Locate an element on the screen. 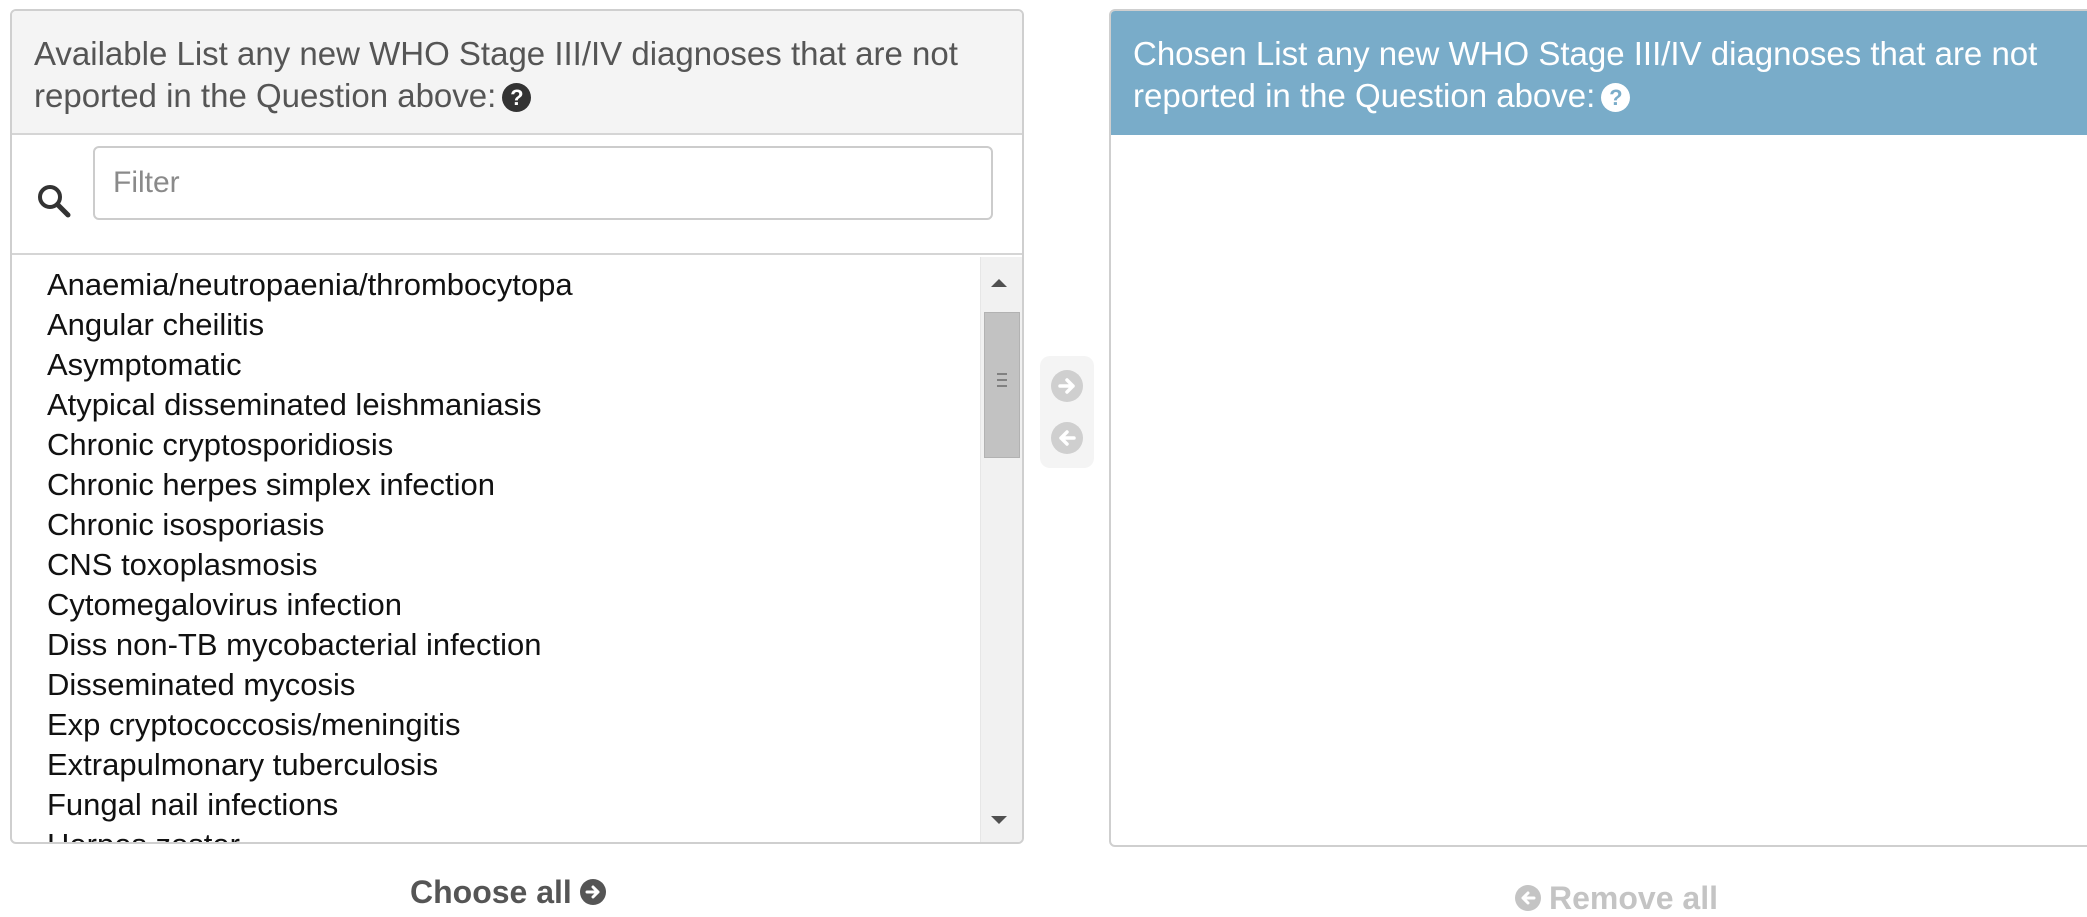 The height and width of the screenshot is (917, 2087). list-item: Atypical disseminated leishmaniasis is located at coordinates (513, 405).